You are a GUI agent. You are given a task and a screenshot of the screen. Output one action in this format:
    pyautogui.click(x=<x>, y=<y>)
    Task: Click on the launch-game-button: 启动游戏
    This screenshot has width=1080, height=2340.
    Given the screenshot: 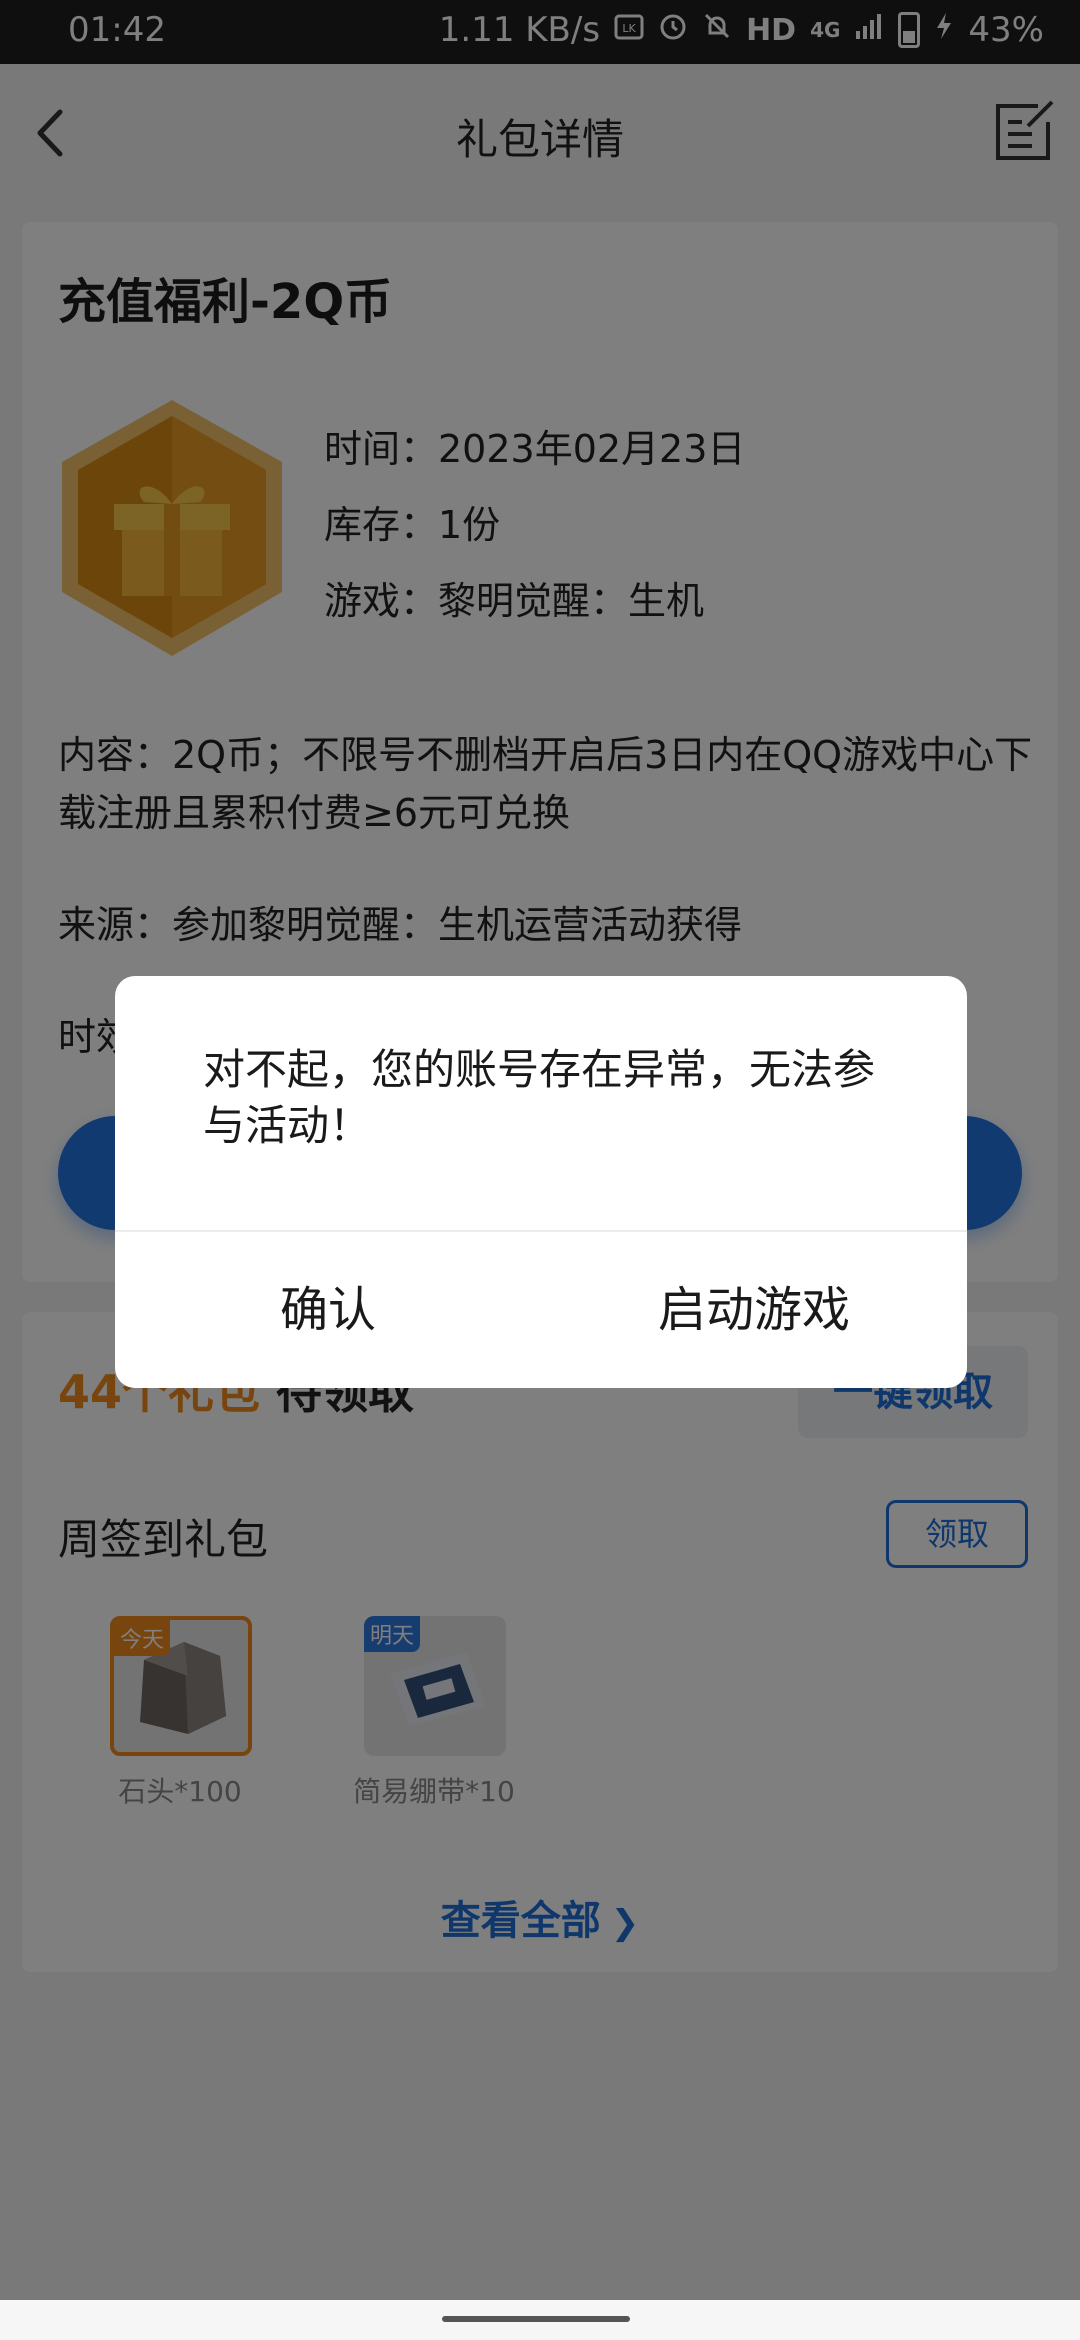 What is the action you would take?
    pyautogui.click(x=754, y=1310)
    